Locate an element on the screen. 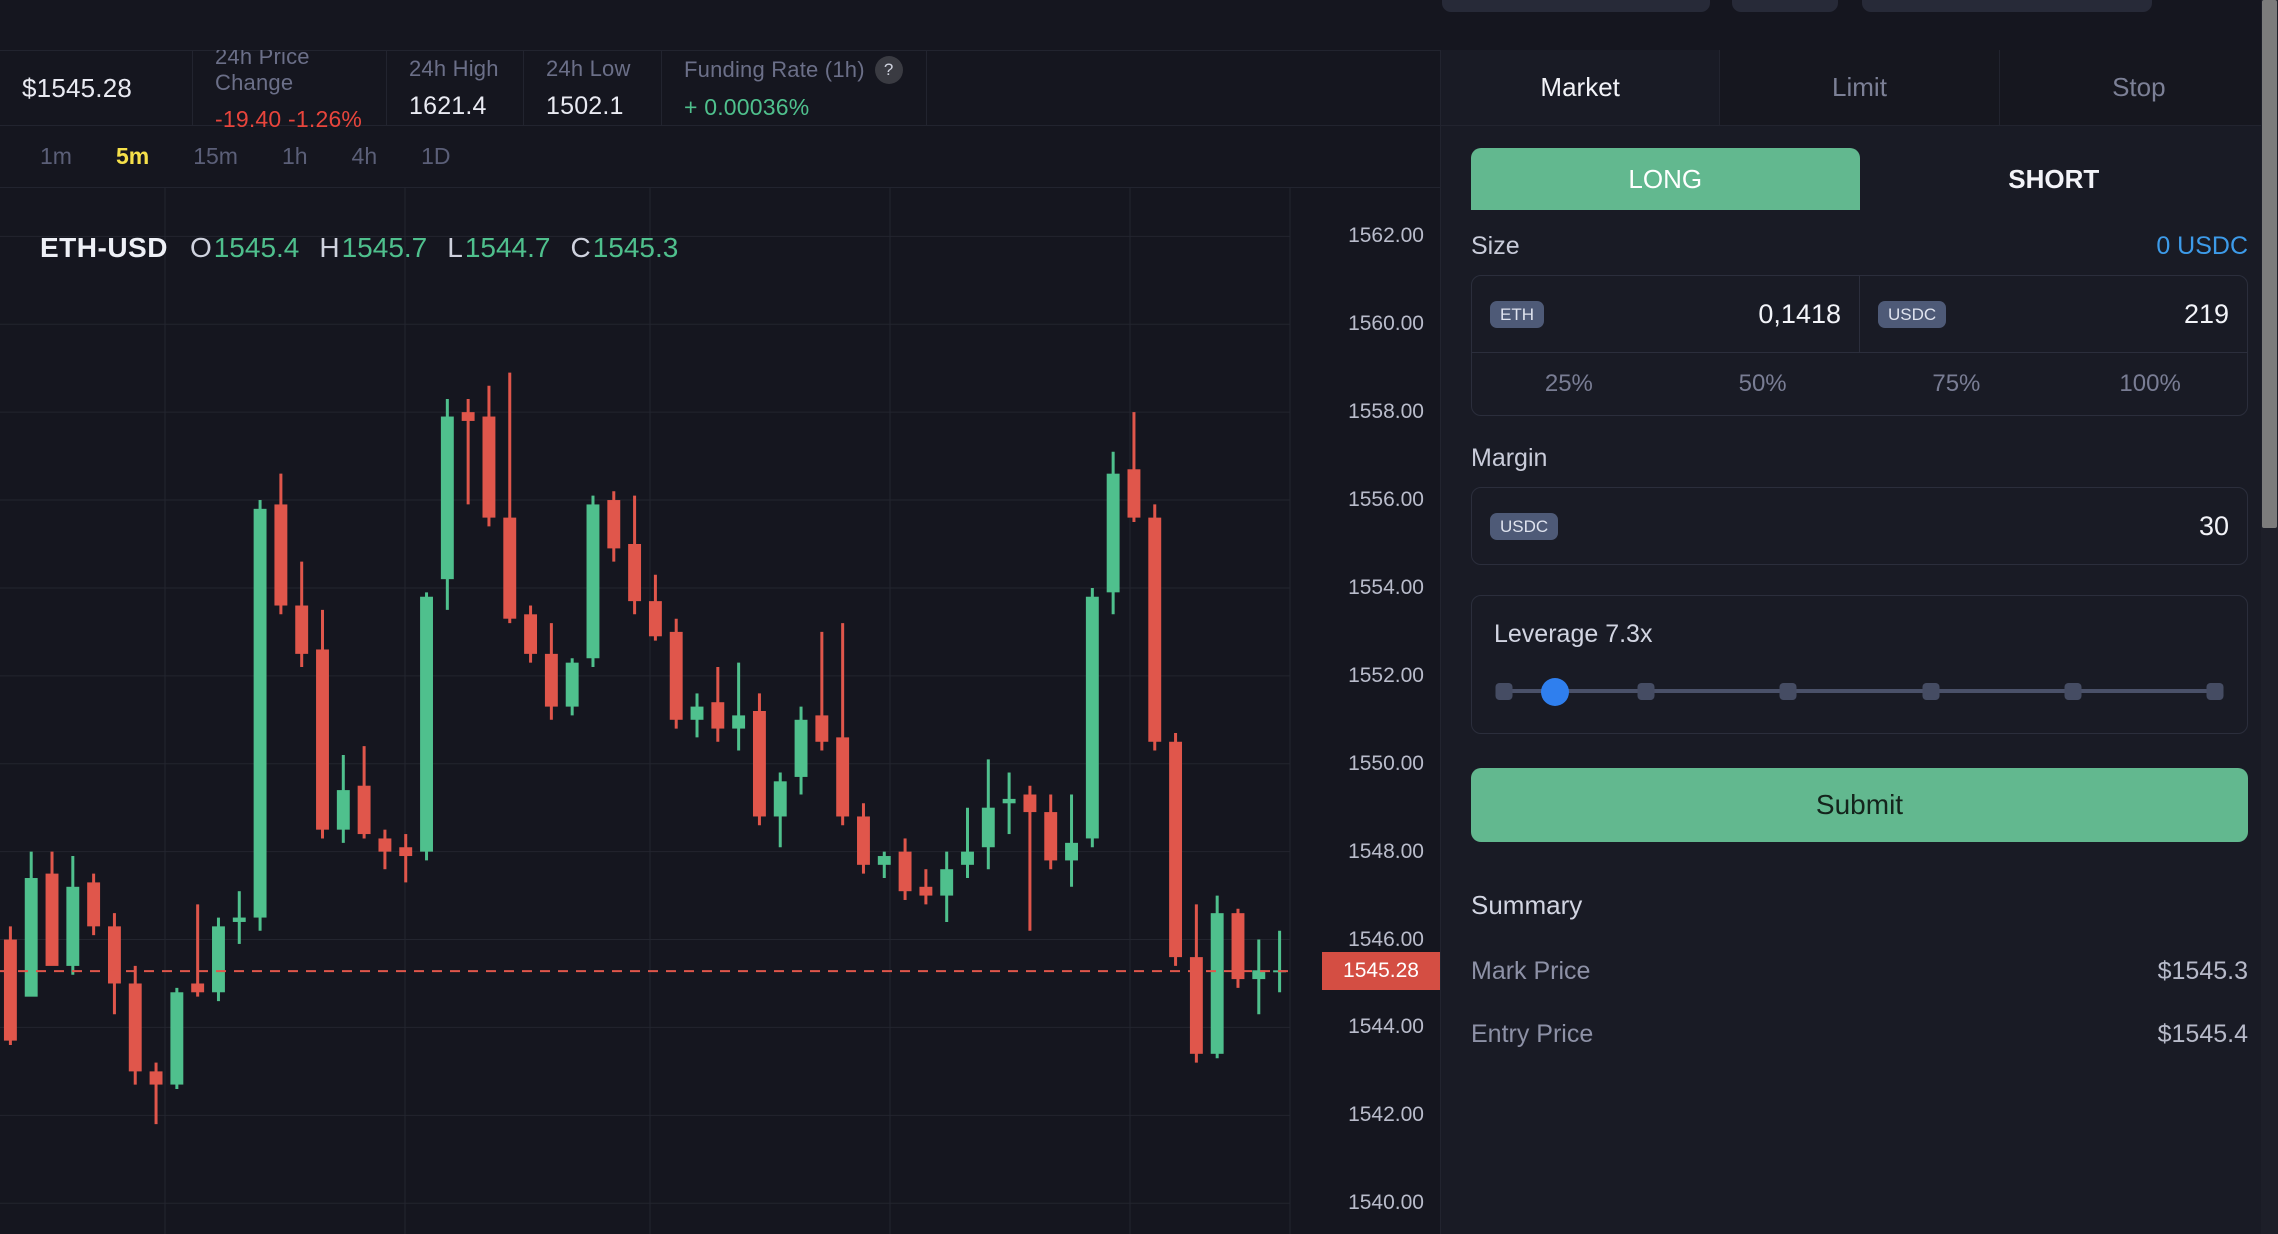 This screenshot has height=1234, width=2278. timeframe-1D: 1D is located at coordinates (435, 156).